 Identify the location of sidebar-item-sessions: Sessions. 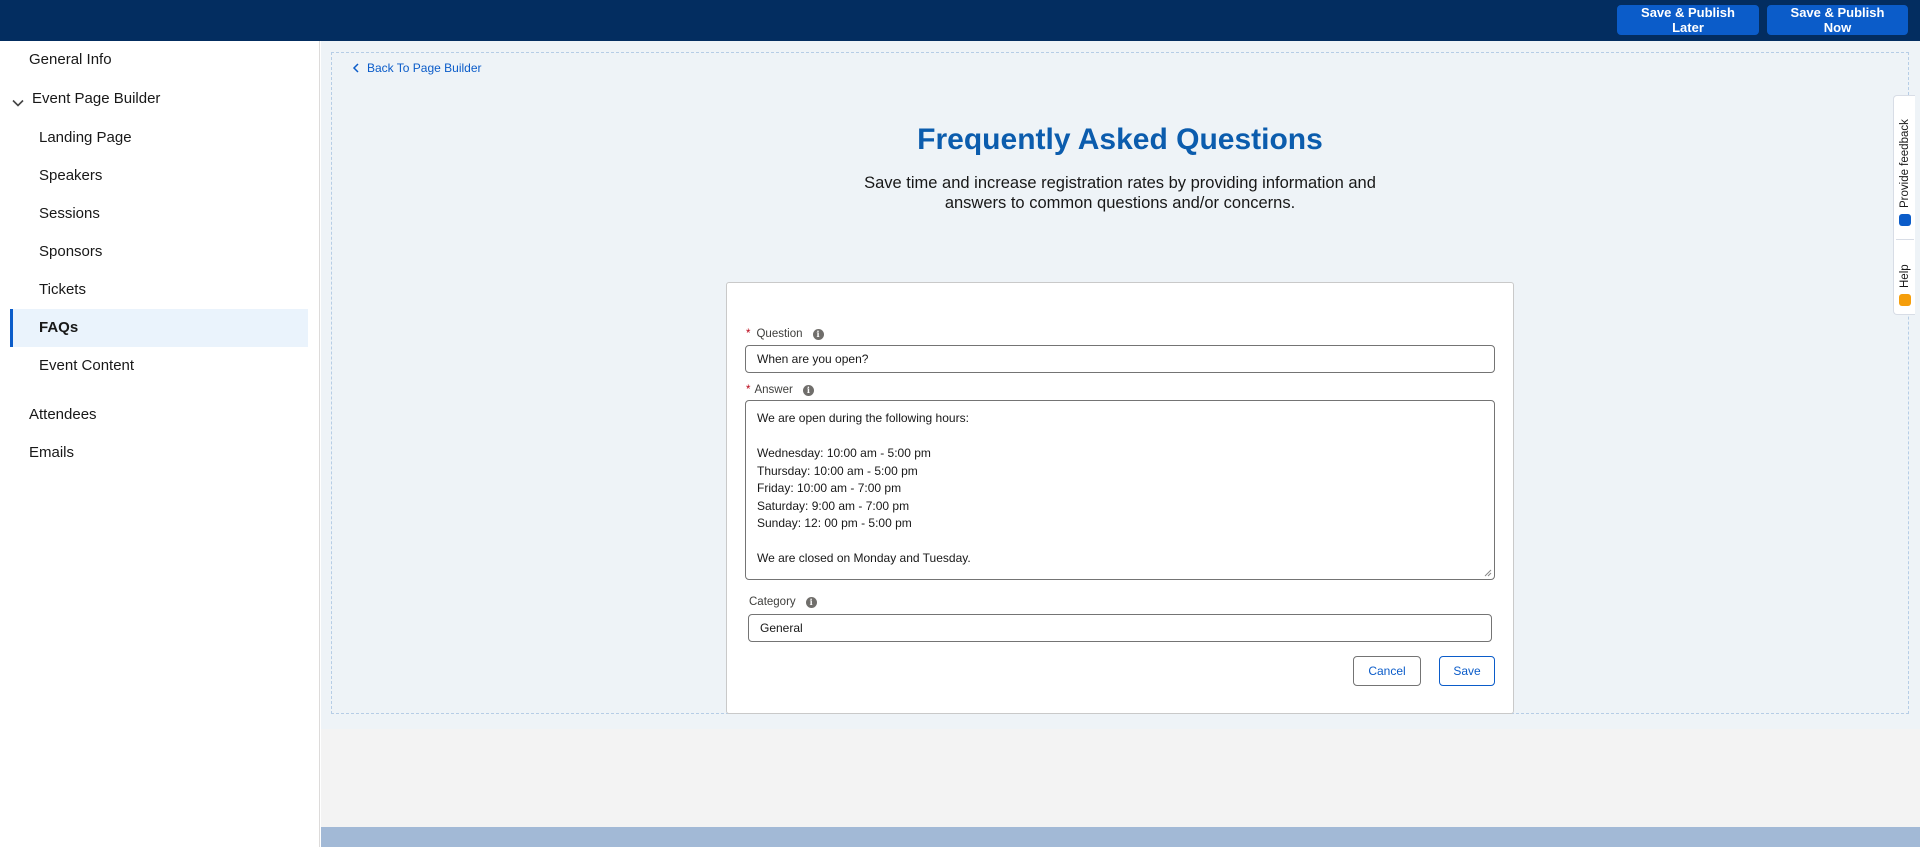
(69, 213).